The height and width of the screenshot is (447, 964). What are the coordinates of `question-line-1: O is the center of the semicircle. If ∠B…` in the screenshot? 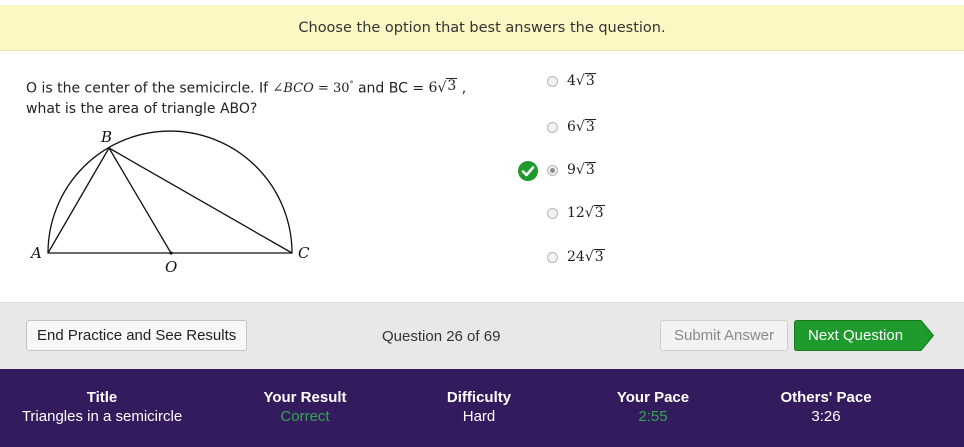 It's located at (261, 86).